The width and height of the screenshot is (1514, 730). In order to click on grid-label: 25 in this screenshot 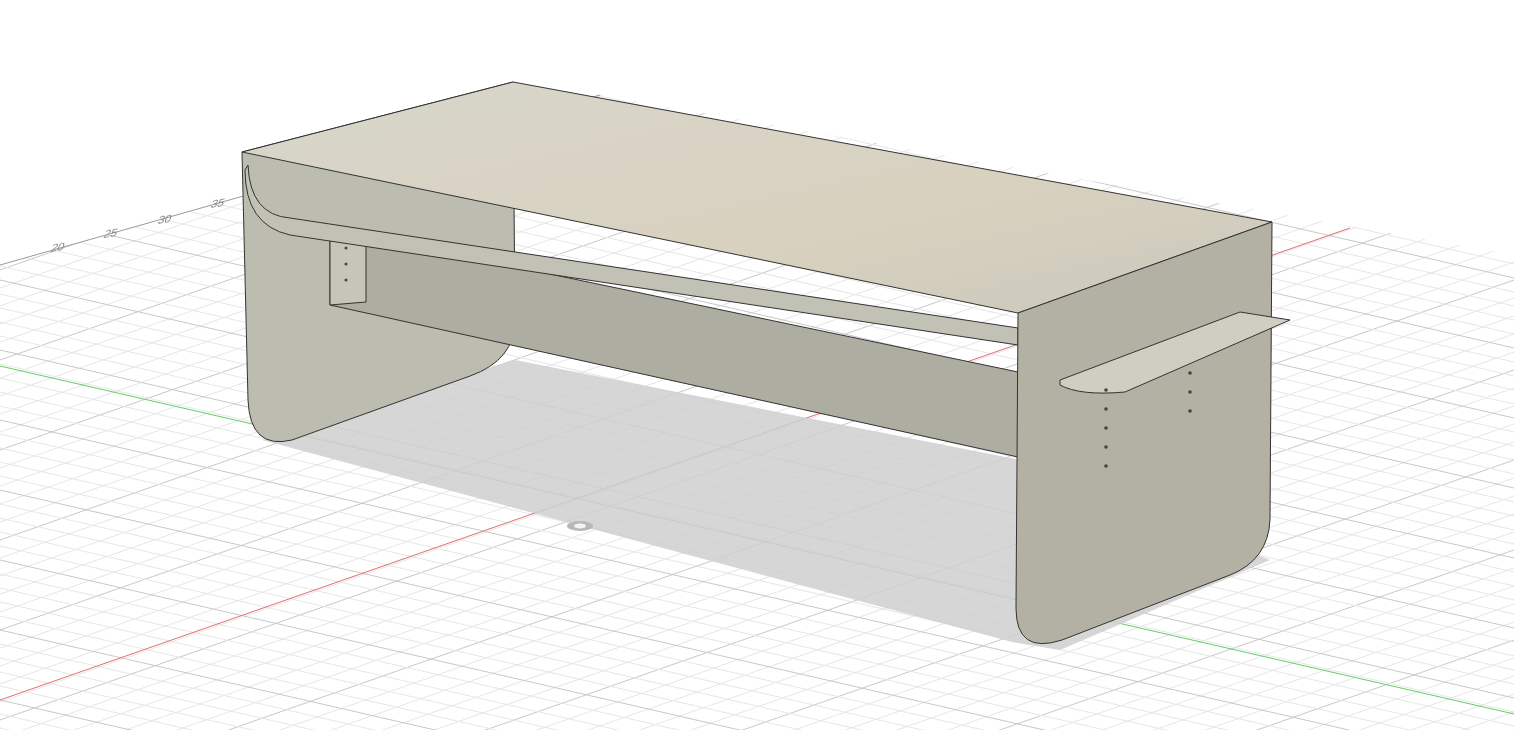, I will do `click(111, 232)`.